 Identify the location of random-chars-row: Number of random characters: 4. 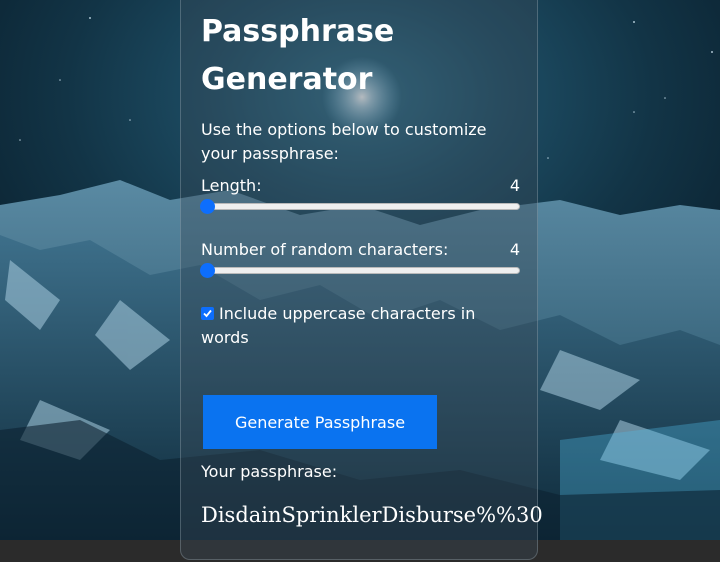
(360, 250).